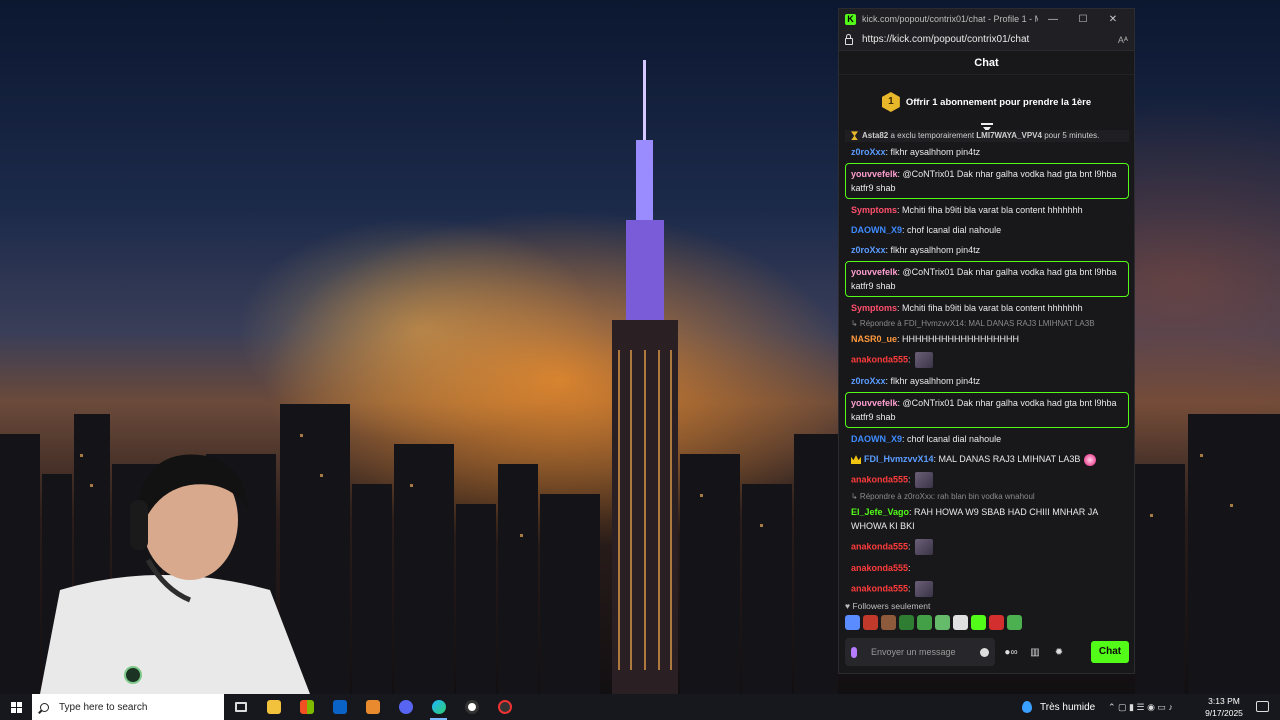 Image resolution: width=1280 pixels, height=720 pixels. Describe the element at coordinates (405, 707) in the screenshot. I see `discord-icon` at that location.